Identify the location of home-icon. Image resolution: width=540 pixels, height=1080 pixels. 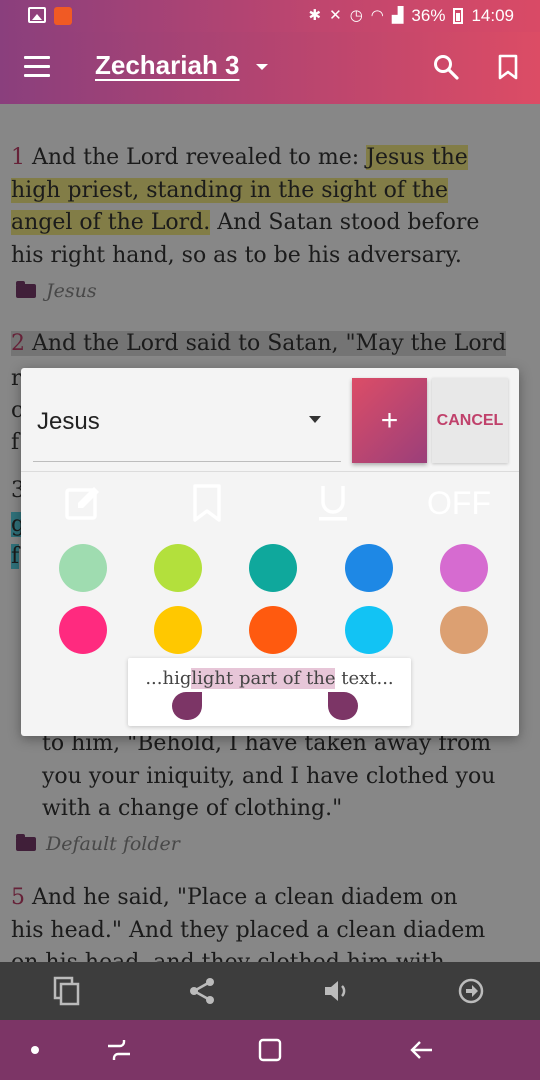
(270, 1050).